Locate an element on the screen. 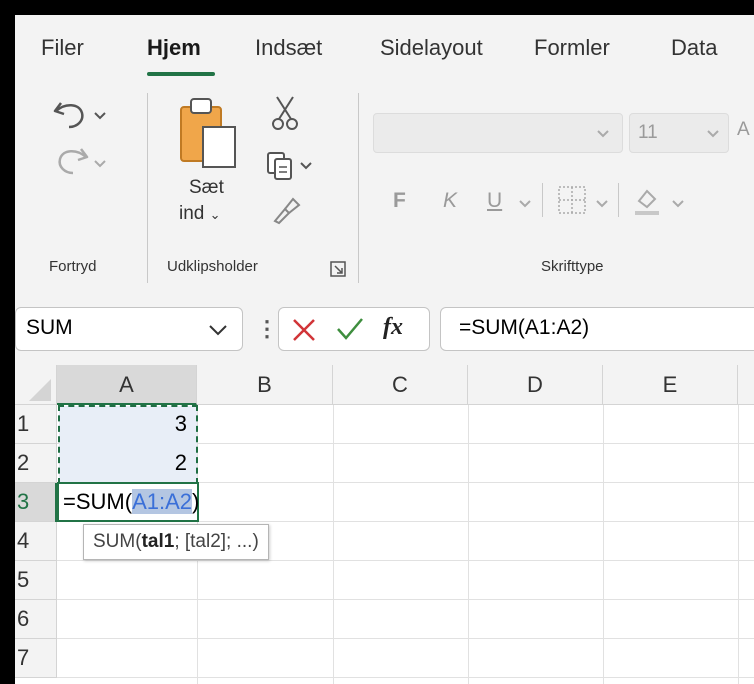 The image size is (754, 684). column-header-f is located at coordinates (746, 385).